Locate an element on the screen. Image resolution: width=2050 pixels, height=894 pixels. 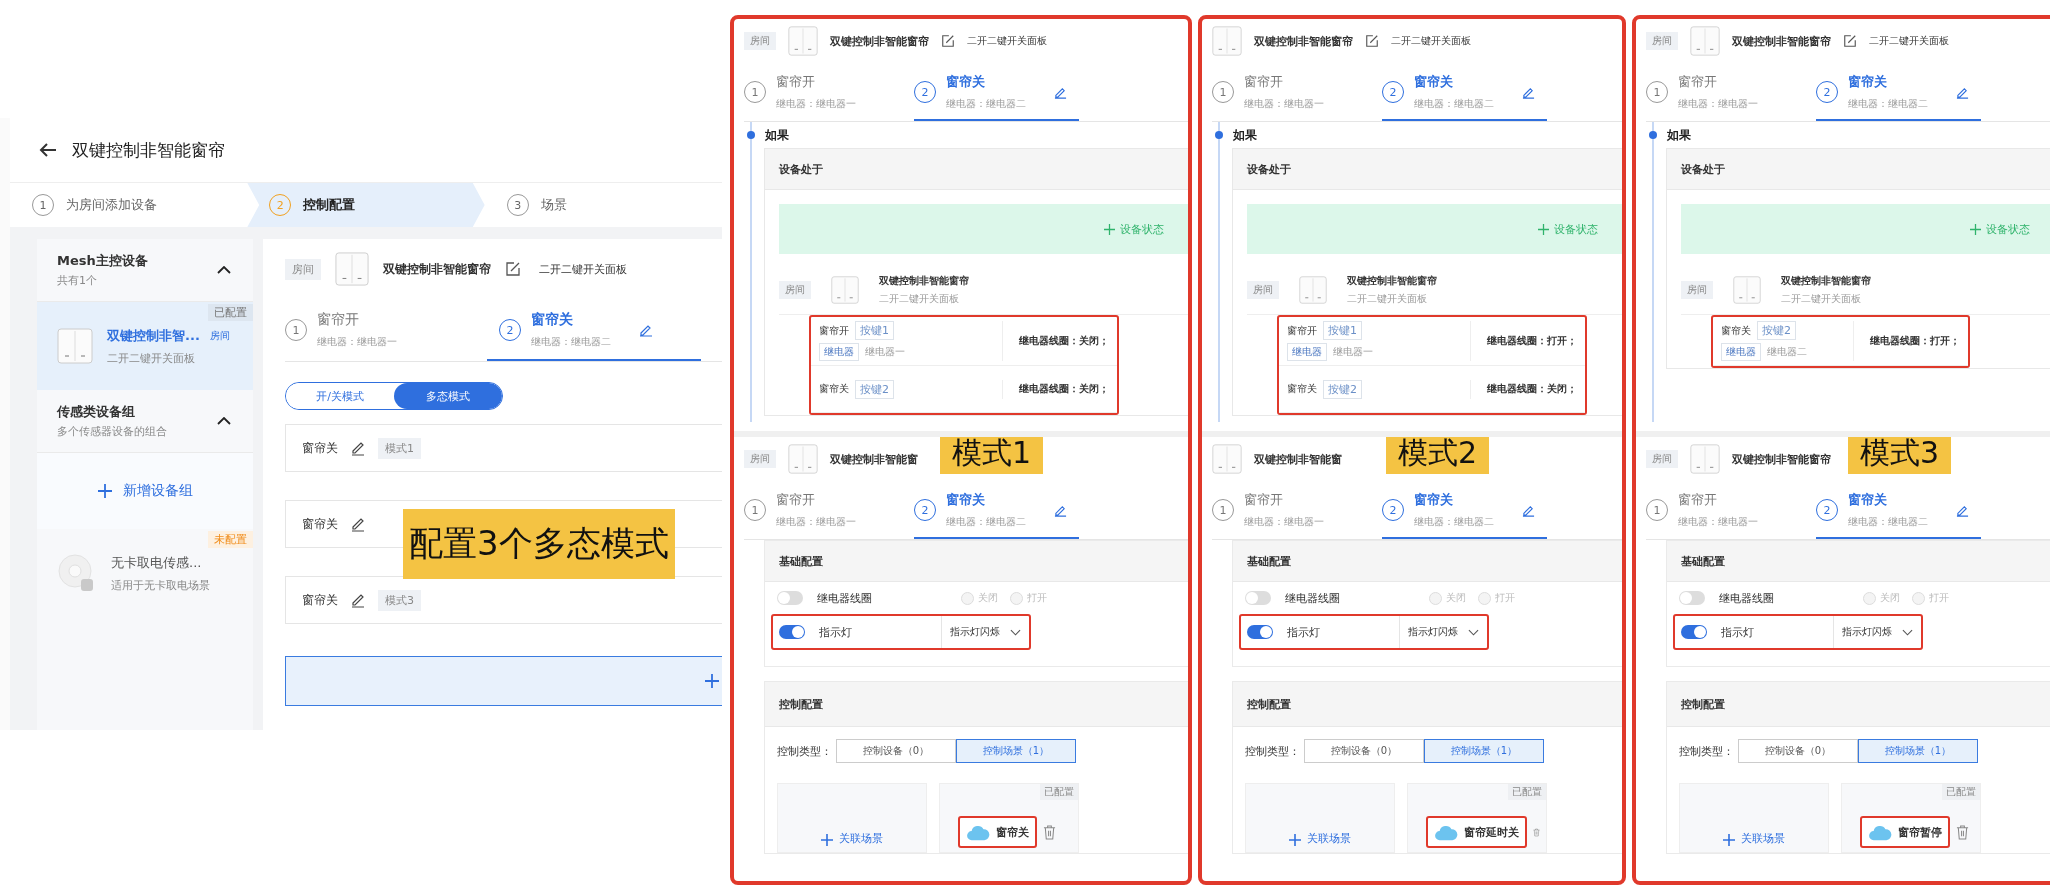
add-mode-button is located at coordinates (503, 681).